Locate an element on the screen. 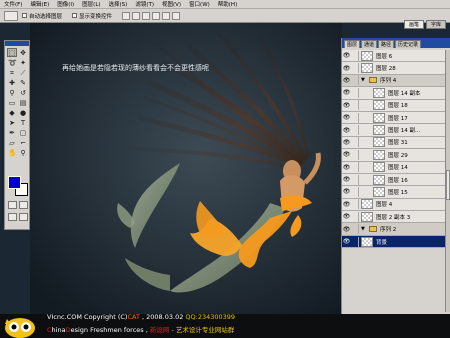 This screenshot has height=338, width=450. notes-tool-icon: ▱ is located at coordinates (12, 142).